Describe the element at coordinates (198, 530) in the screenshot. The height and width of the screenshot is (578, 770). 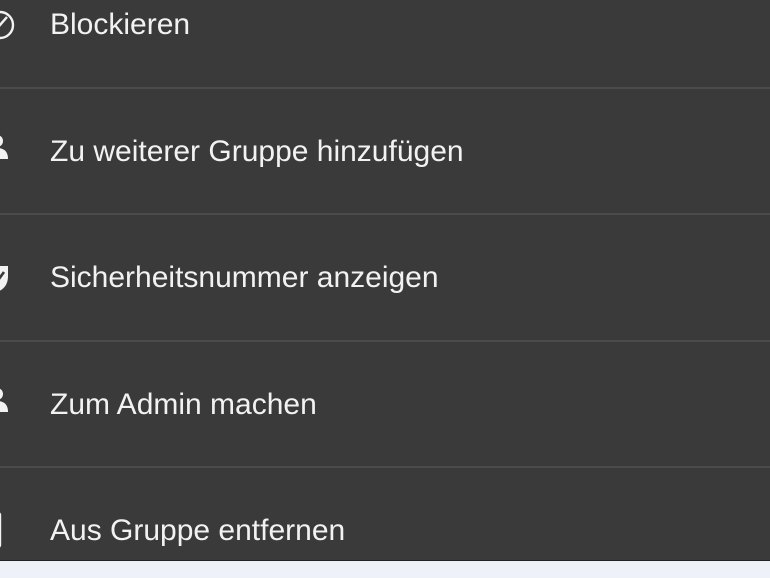
I see `menu-item-label: Aus Gruppe entfernen` at that location.